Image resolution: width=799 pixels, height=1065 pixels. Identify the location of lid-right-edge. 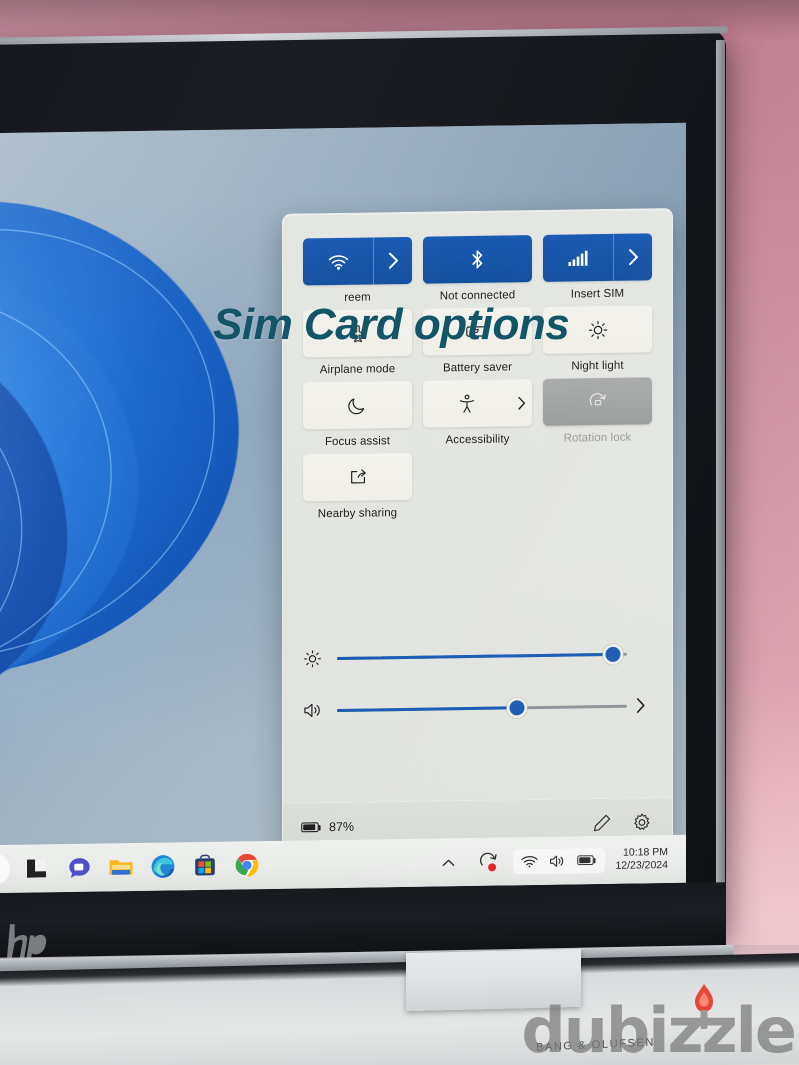
(720, 490).